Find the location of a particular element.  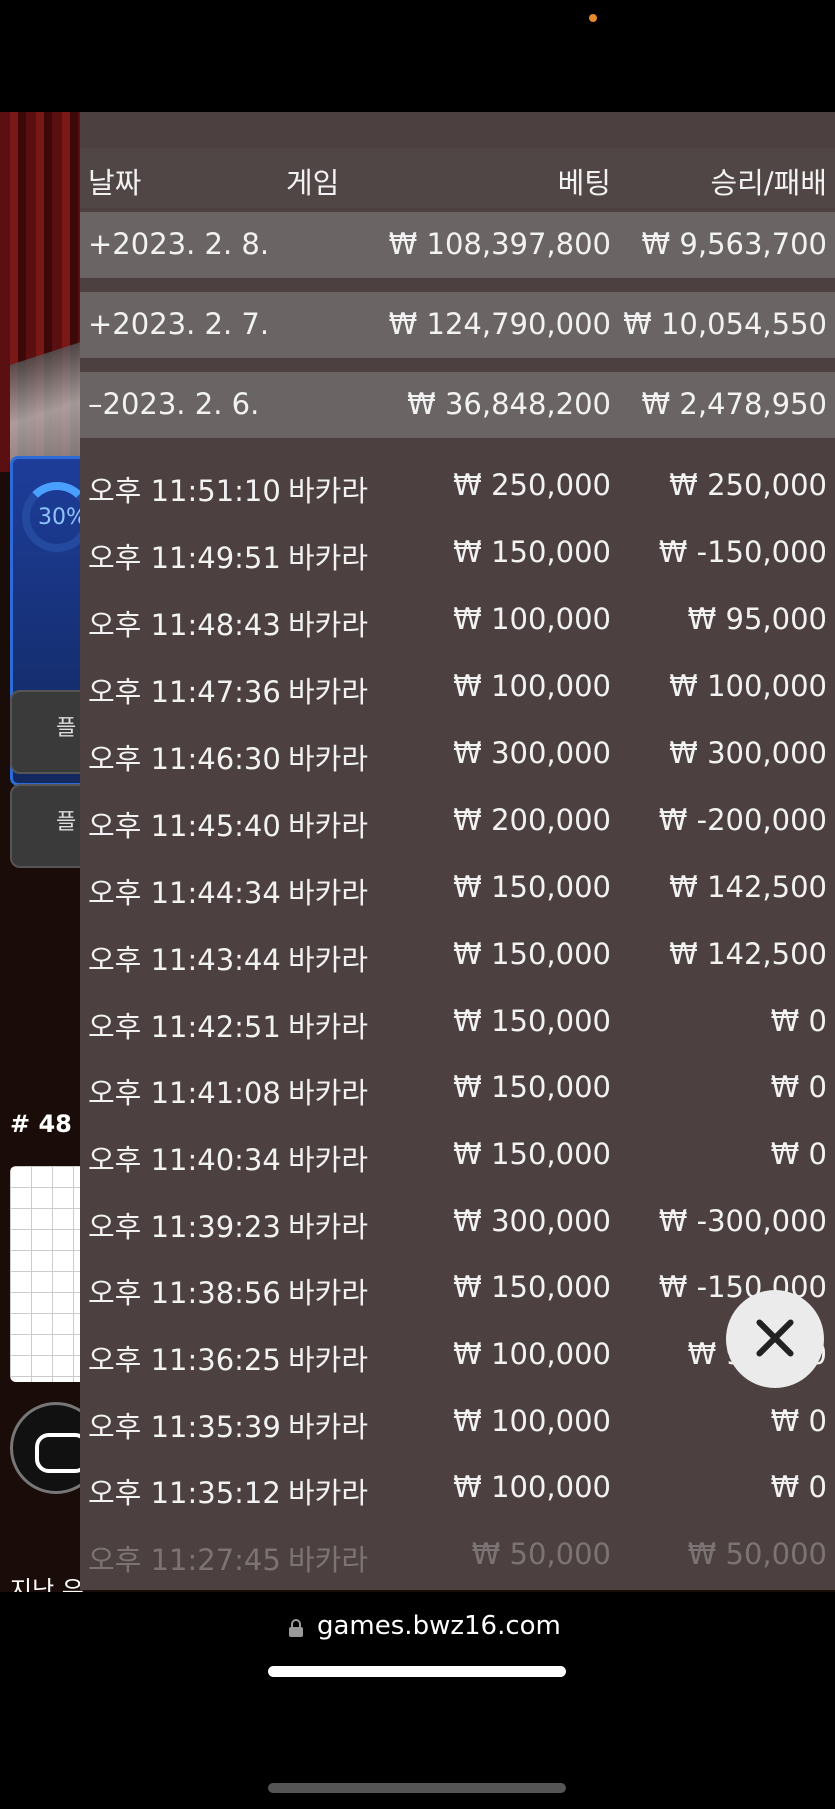

browser-url-bar: games.bwz16.com is located at coordinates (417, 1702).